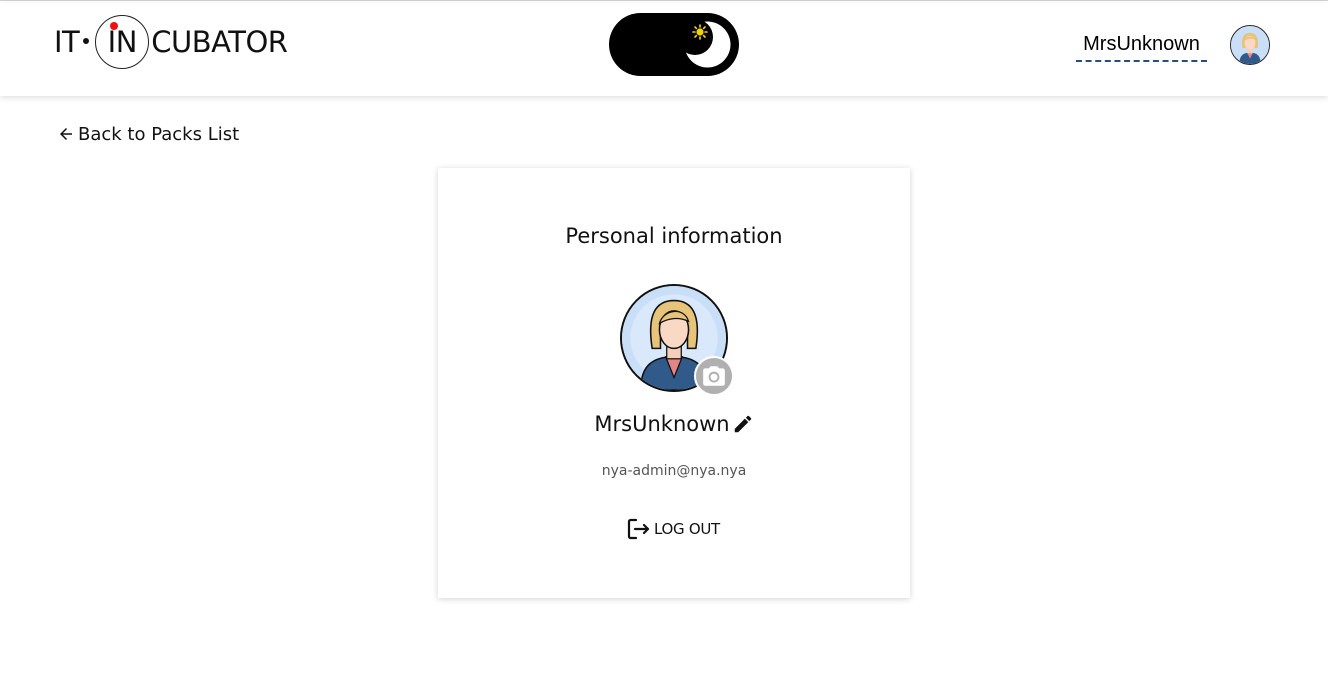  I want to click on logo-dot, so click(86, 41).